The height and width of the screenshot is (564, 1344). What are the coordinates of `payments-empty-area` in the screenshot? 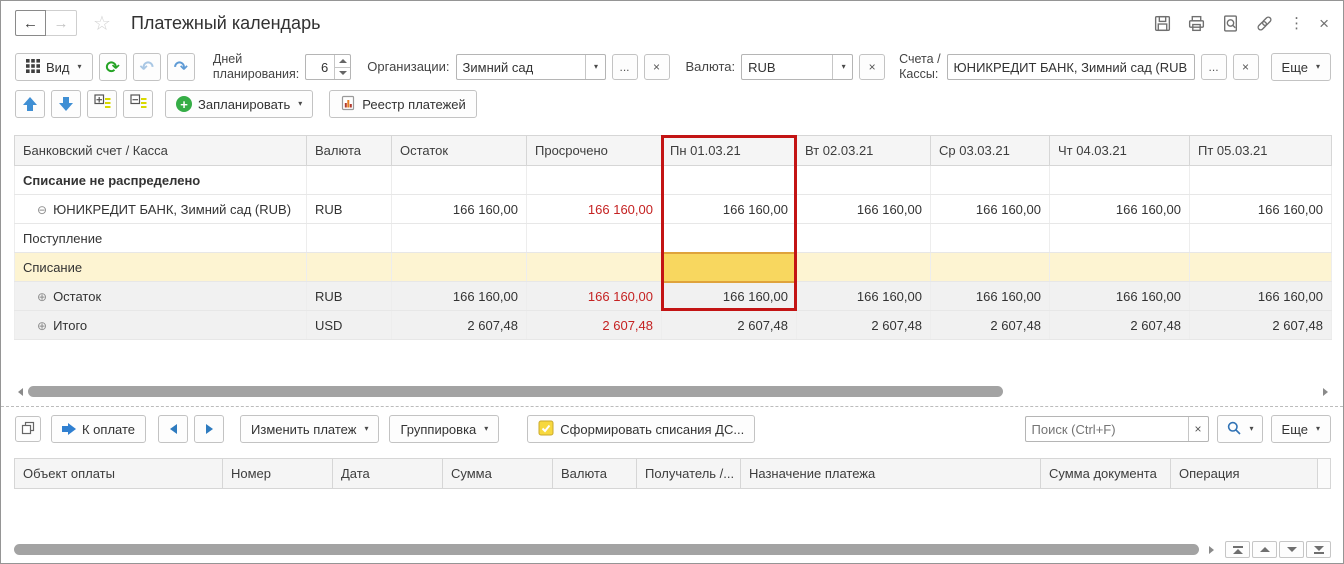 It's located at (672, 514).